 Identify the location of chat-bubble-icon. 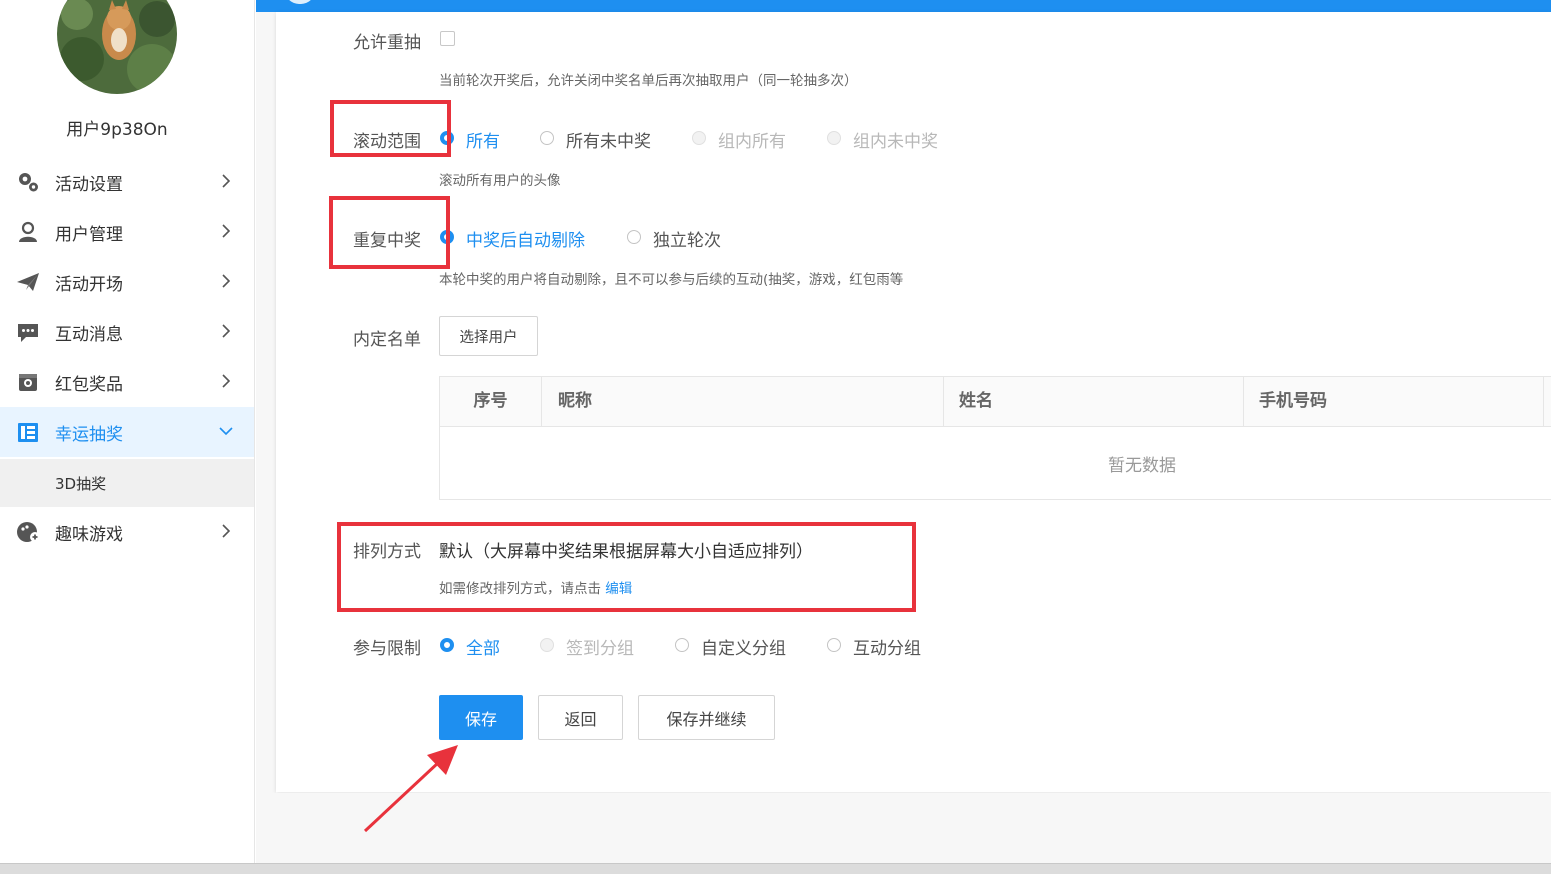
(28, 333).